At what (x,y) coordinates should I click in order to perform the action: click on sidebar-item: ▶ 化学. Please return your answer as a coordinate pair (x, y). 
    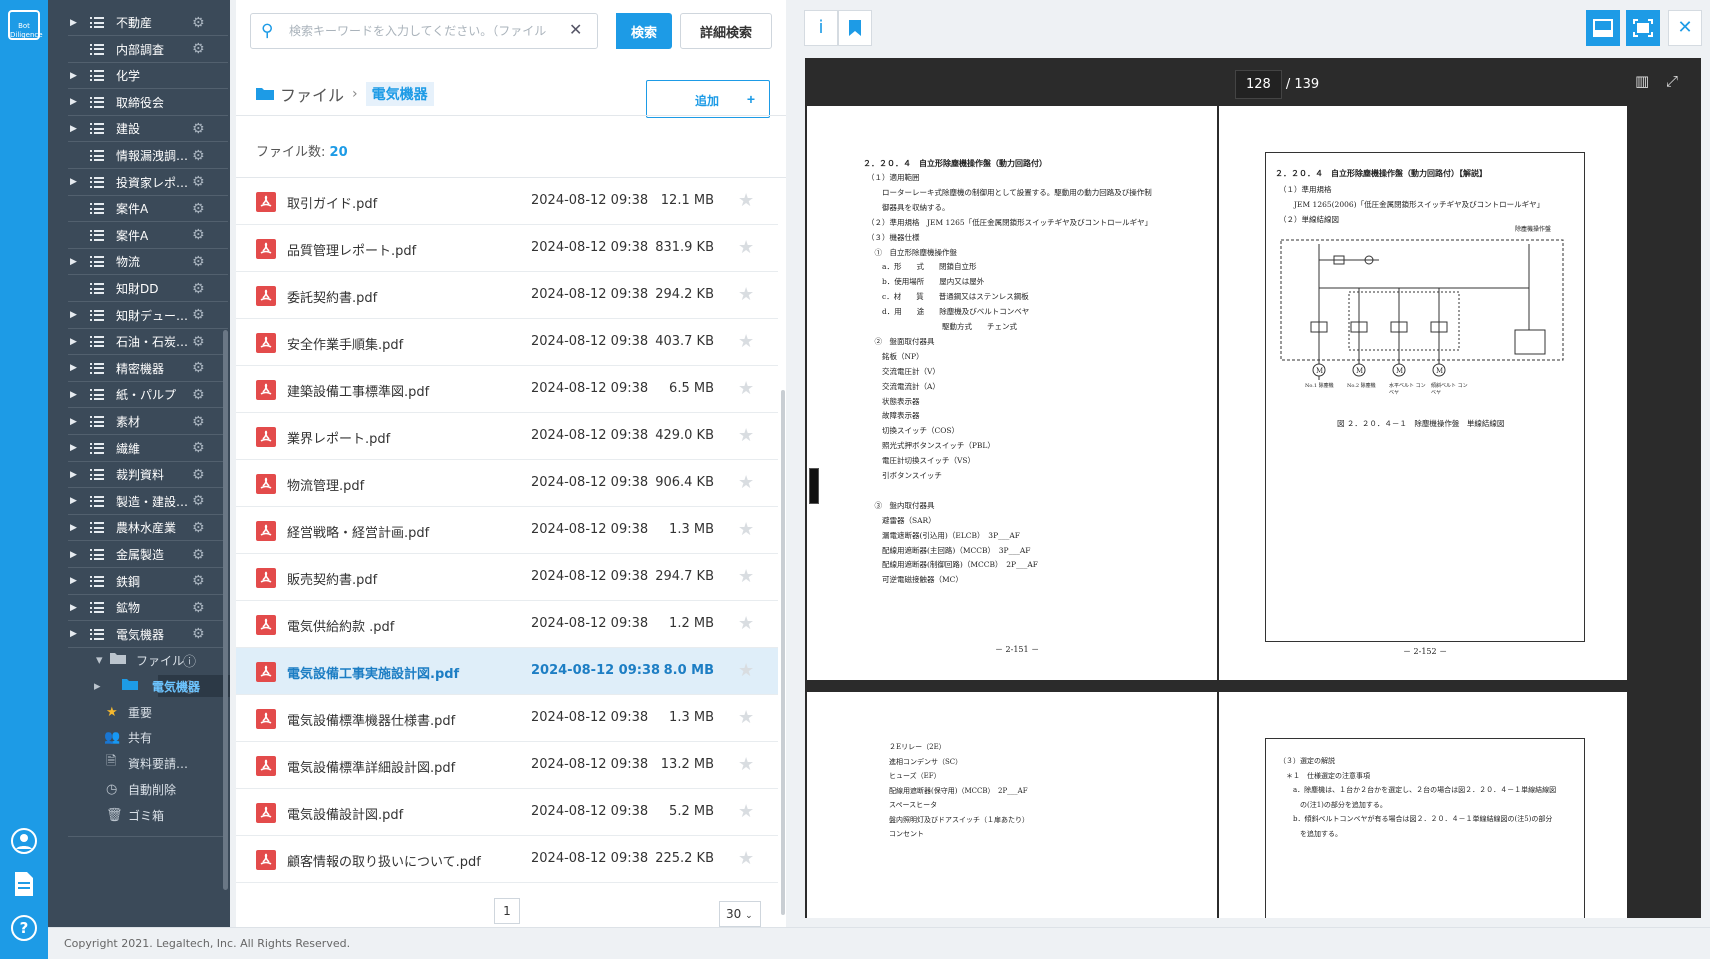
    Looking at the image, I should click on (139, 75).